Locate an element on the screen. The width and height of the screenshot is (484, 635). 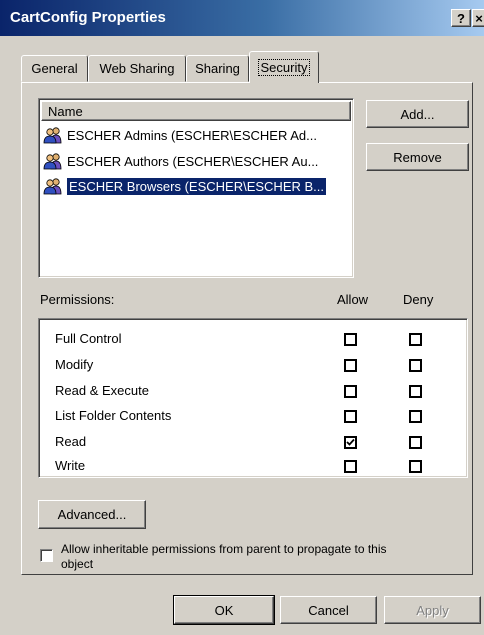
ok-button: OK is located at coordinates (224, 610).